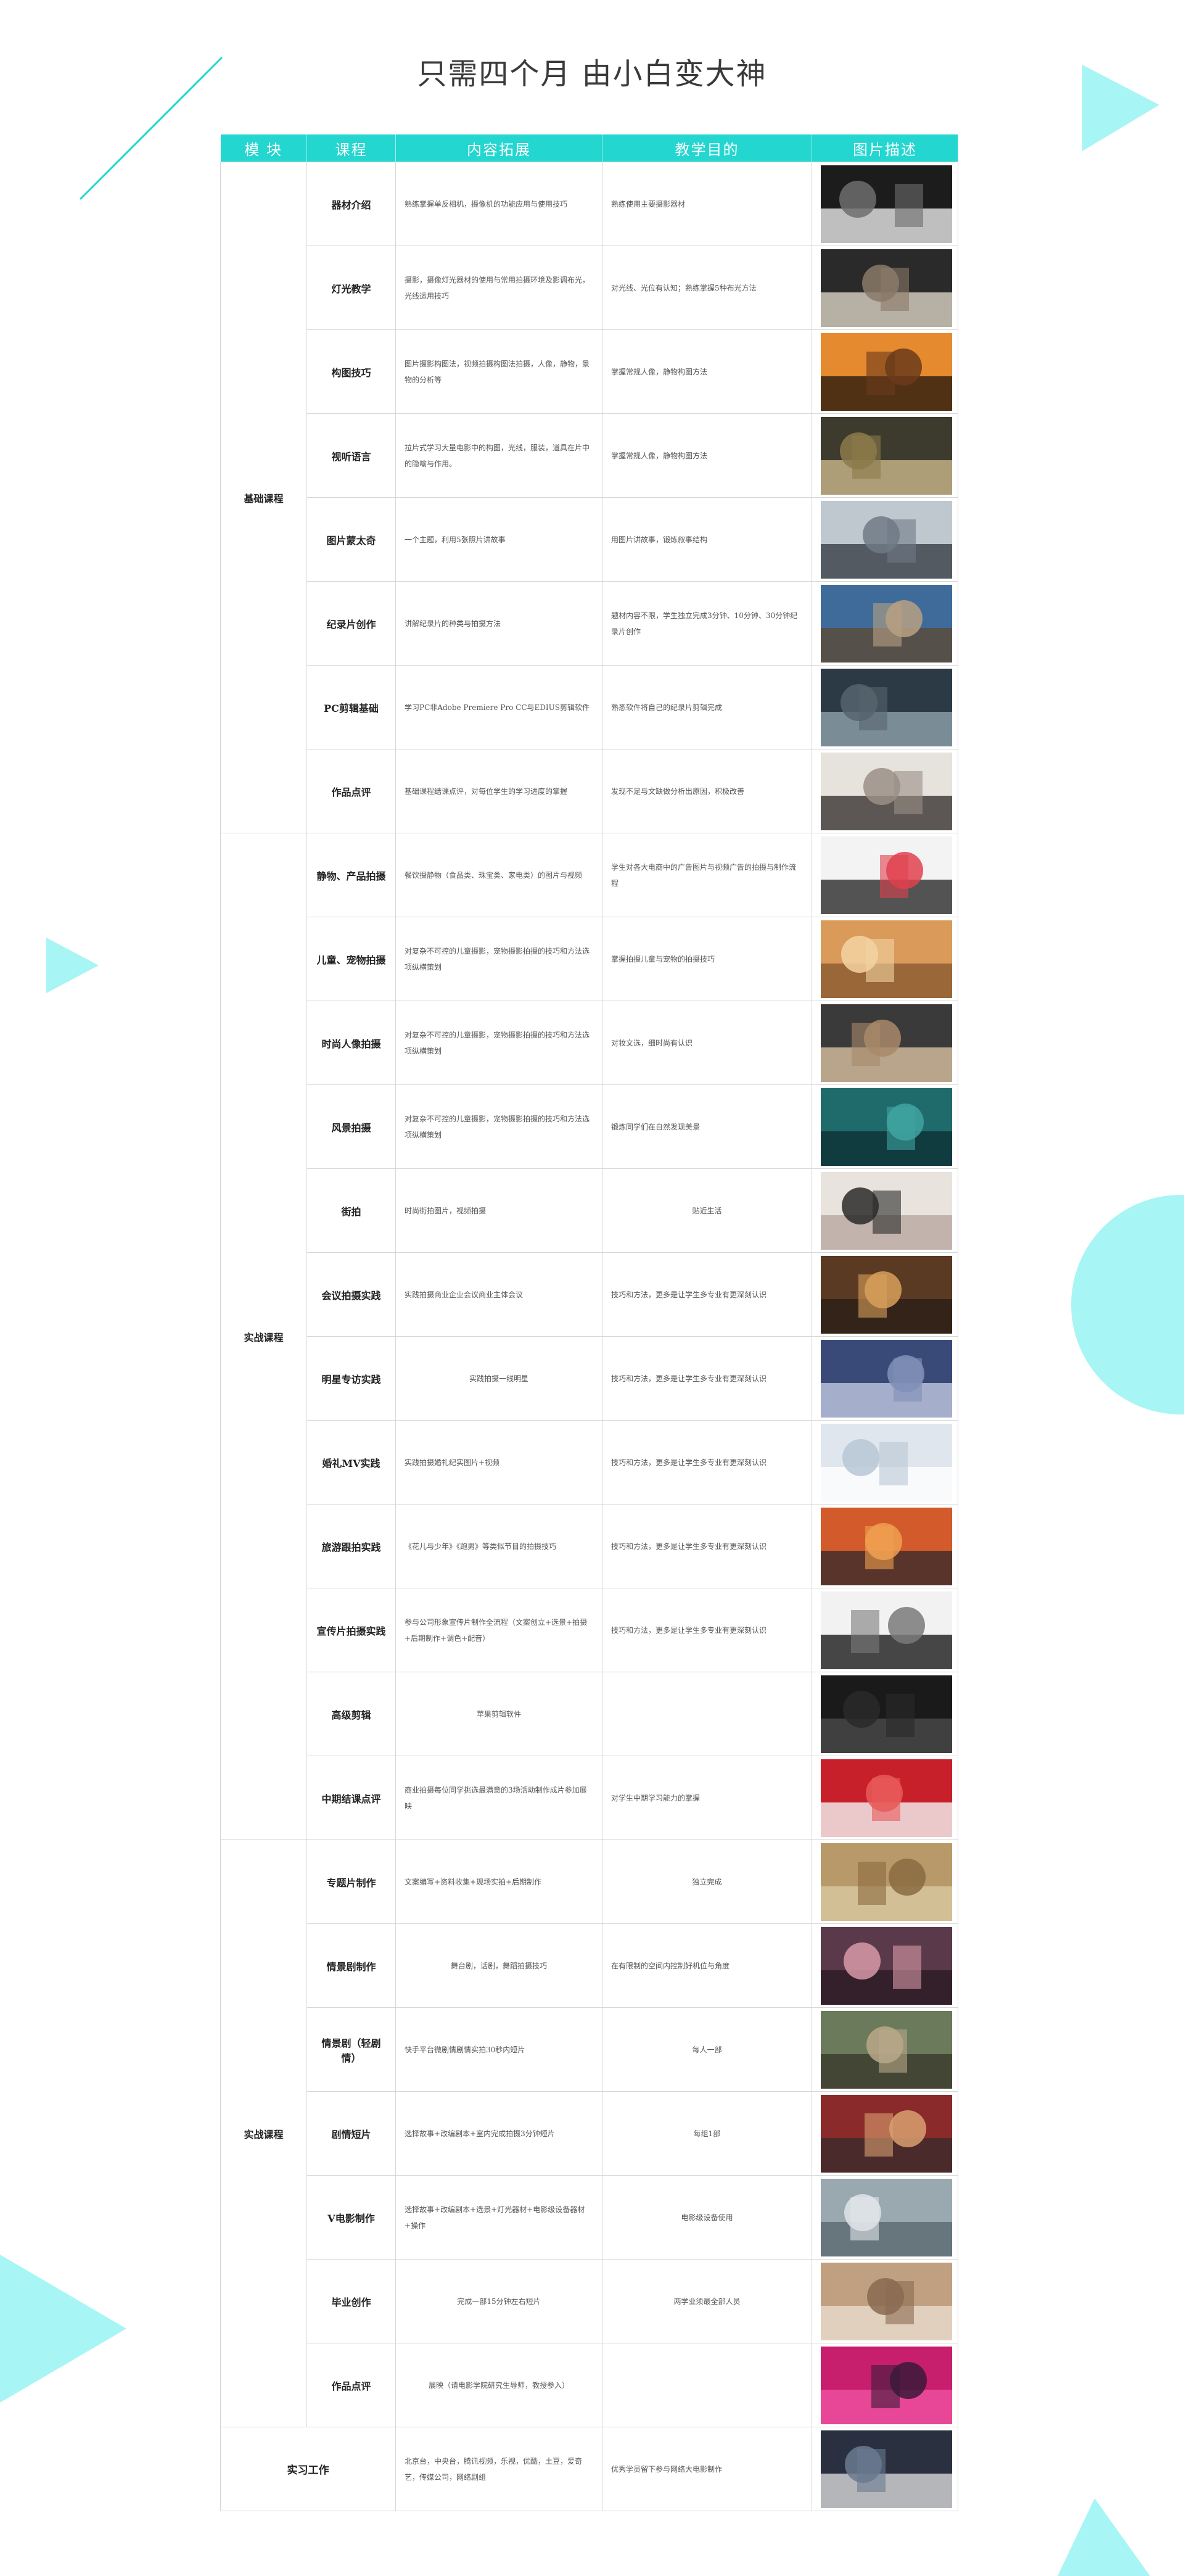 This screenshot has width=1184, height=2576. I want to click on course-content: 选择故事+改编剧本+选景+灯光器材+电影级设备器材+操作, so click(499, 2217).